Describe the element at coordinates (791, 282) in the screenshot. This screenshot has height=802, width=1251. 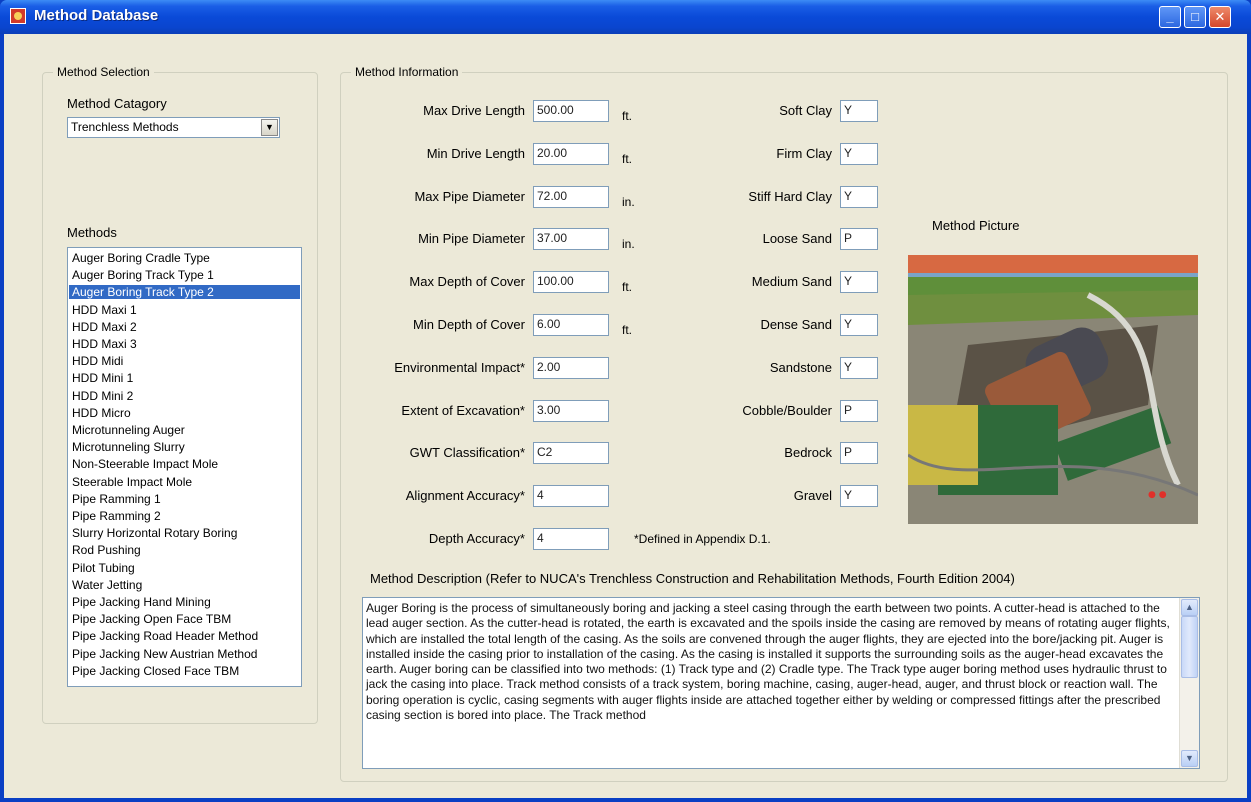
I see `soil-type-label: Medium Sand` at that location.